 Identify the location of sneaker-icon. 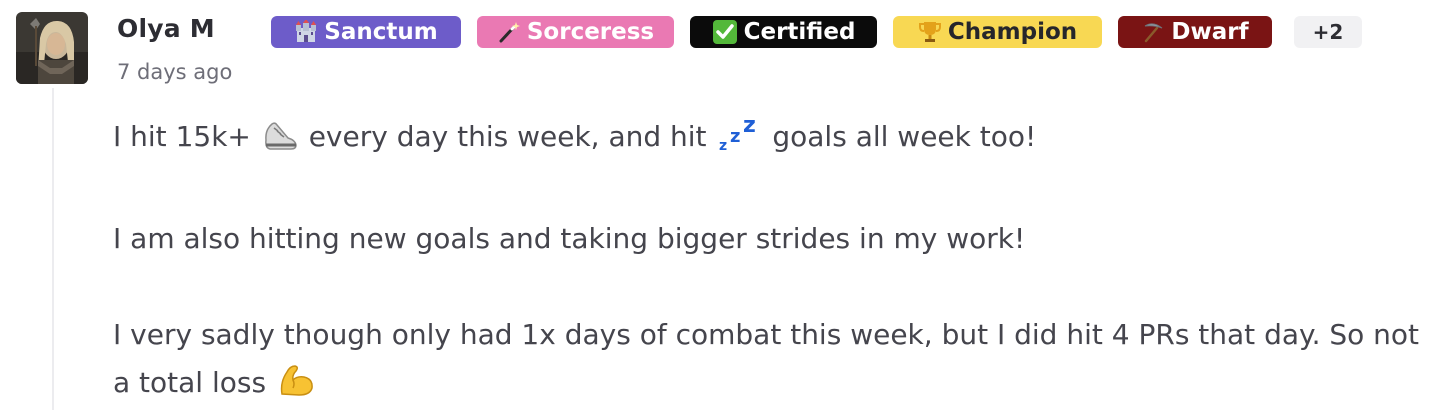
(280, 142).